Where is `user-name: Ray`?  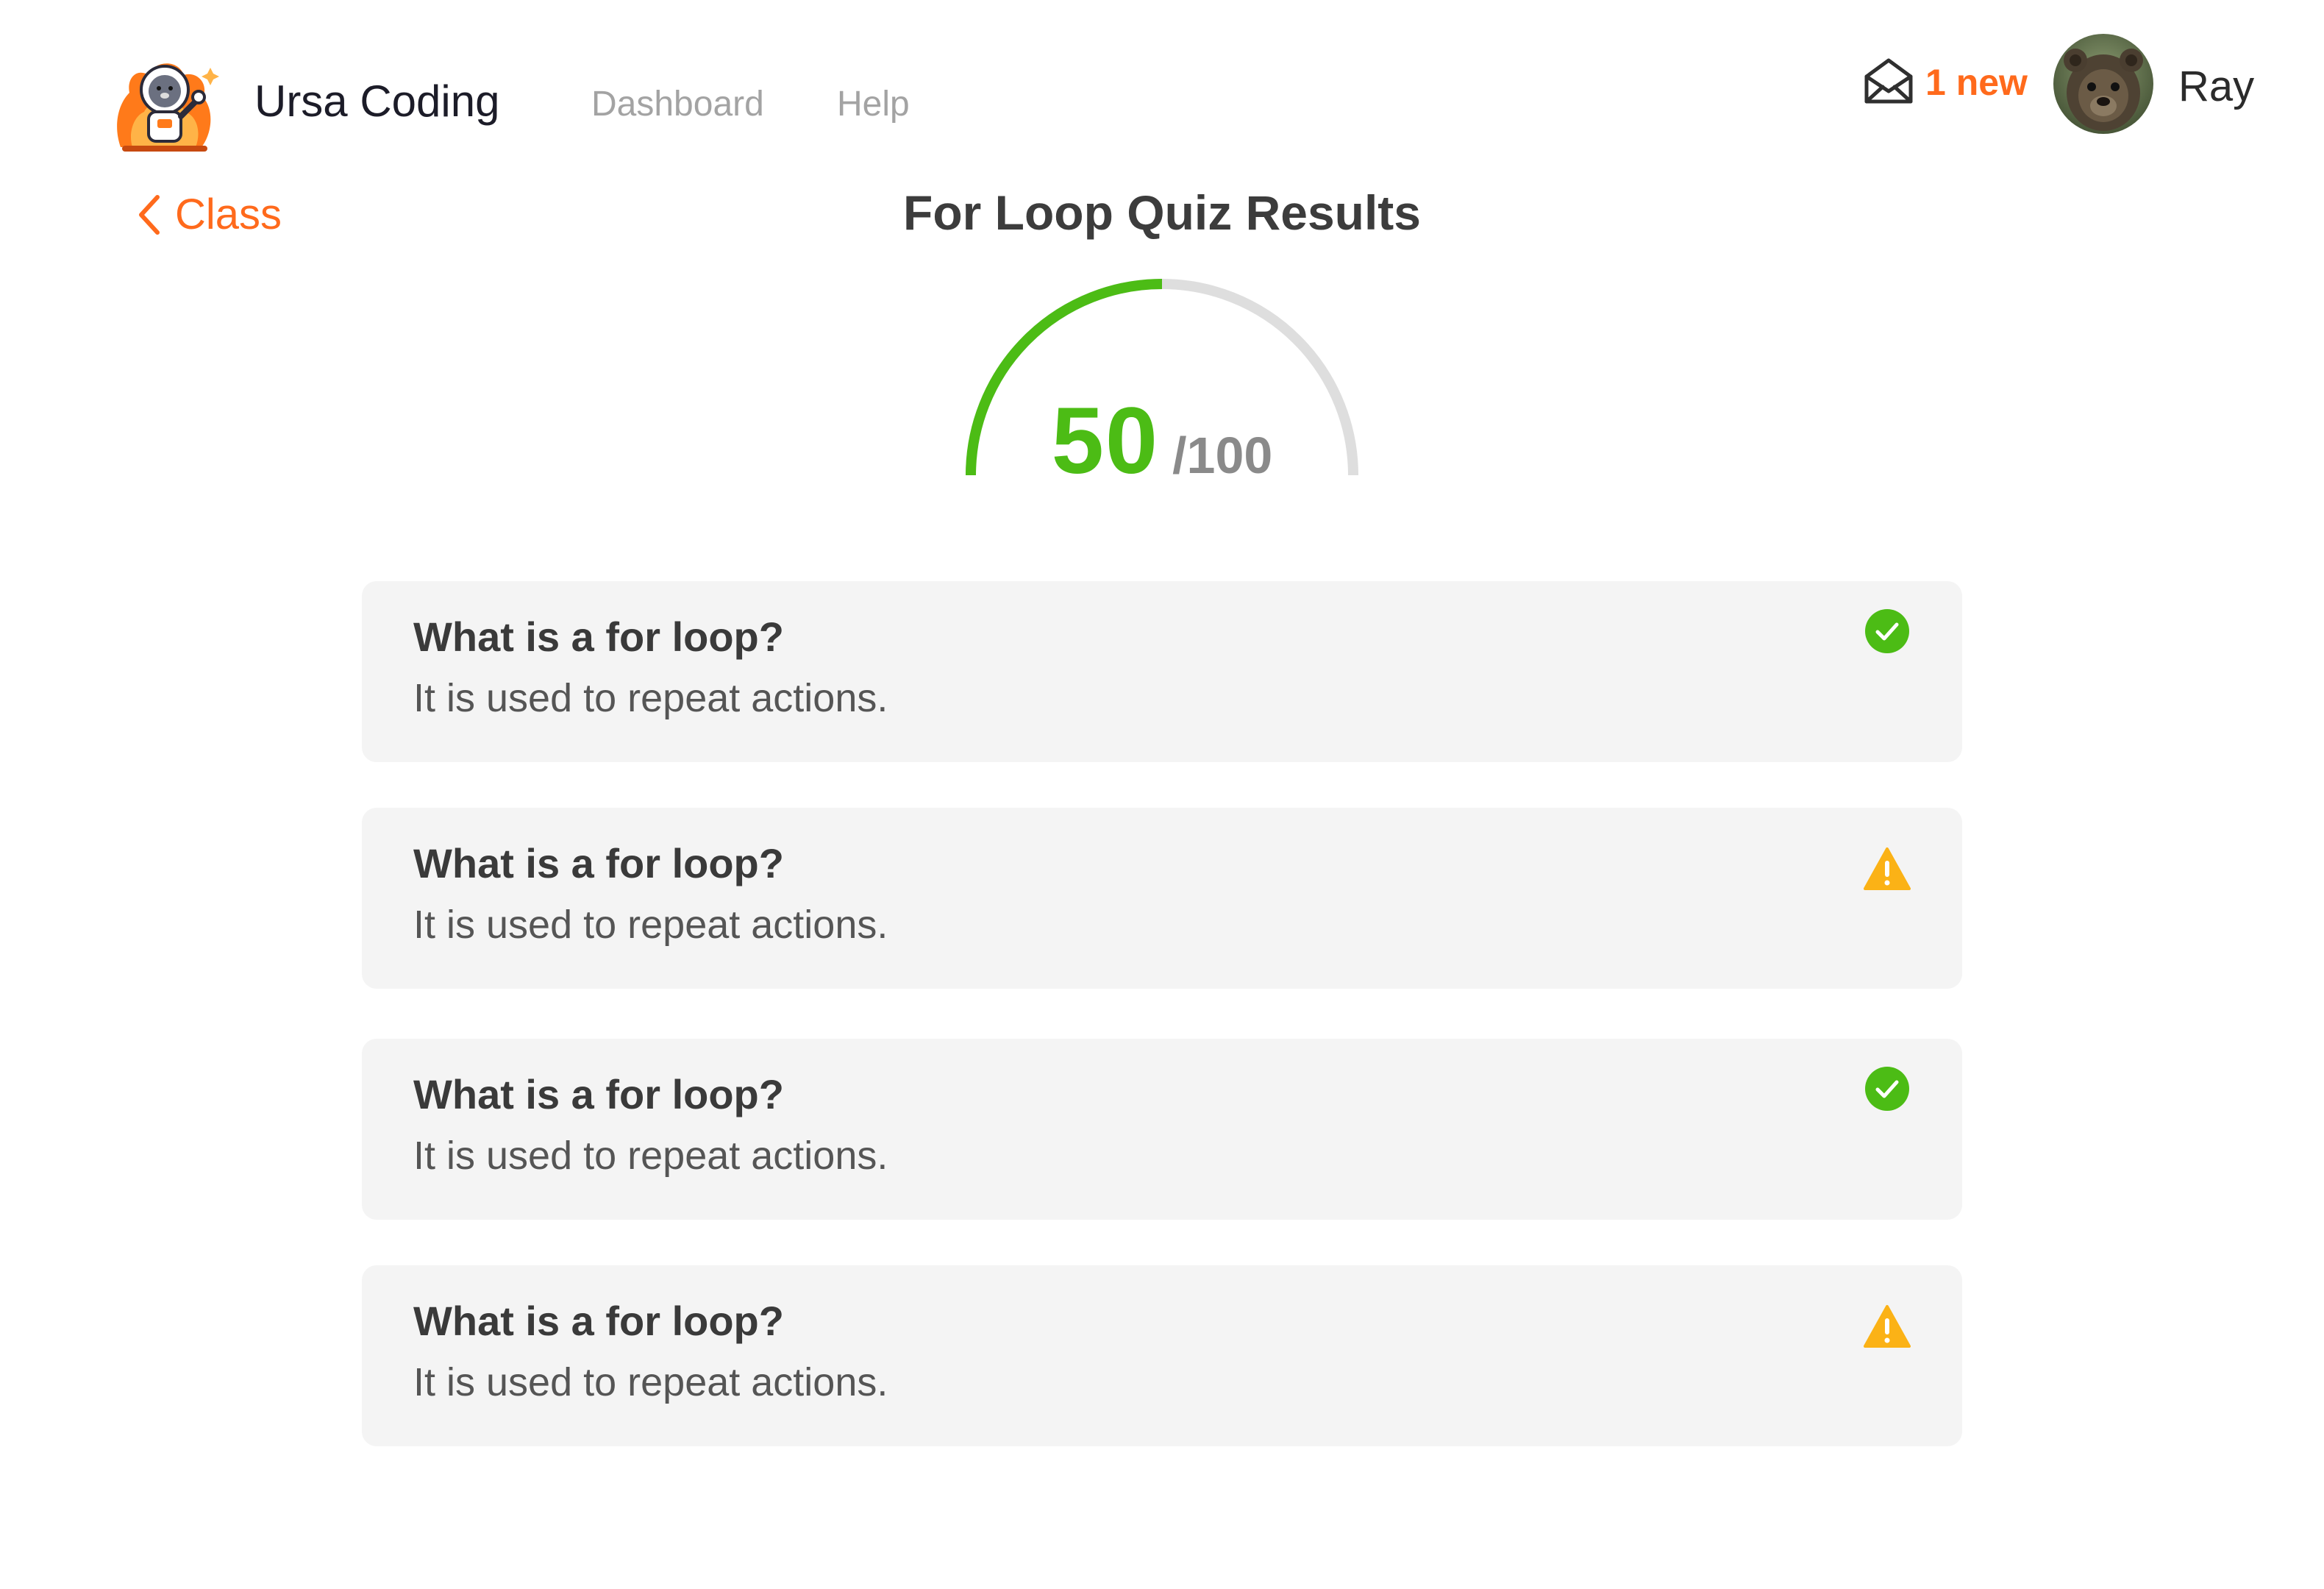 user-name: Ray is located at coordinates (2216, 86).